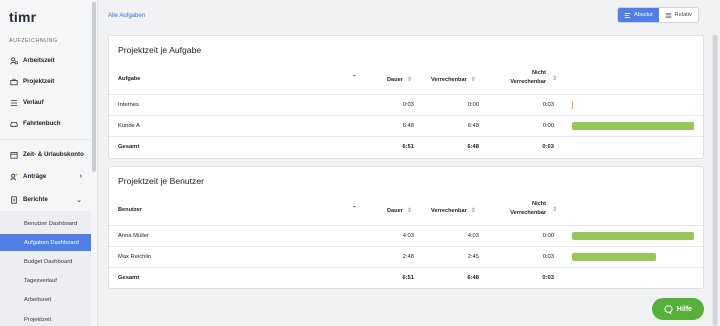  I want to click on toggle-absolut-label: Absolut, so click(643, 15).